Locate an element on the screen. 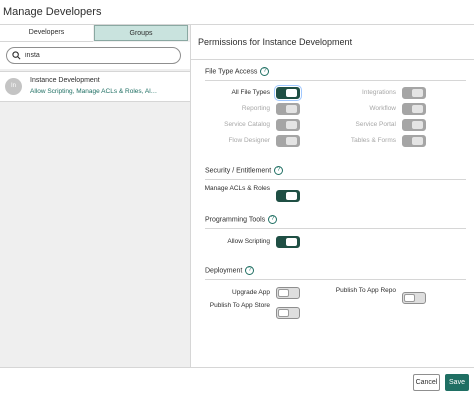  toggle-upgrade-app is located at coordinates (288, 293).